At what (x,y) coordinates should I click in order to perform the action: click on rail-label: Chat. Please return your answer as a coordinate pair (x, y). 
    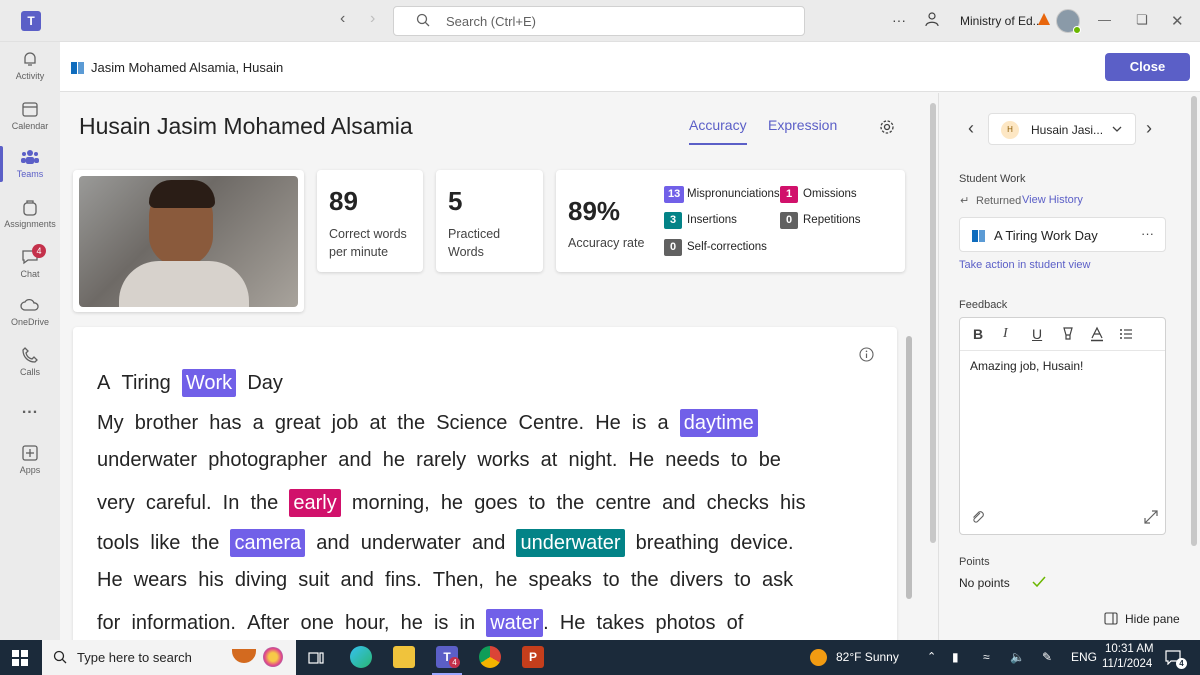
    Looking at the image, I should click on (30, 274).